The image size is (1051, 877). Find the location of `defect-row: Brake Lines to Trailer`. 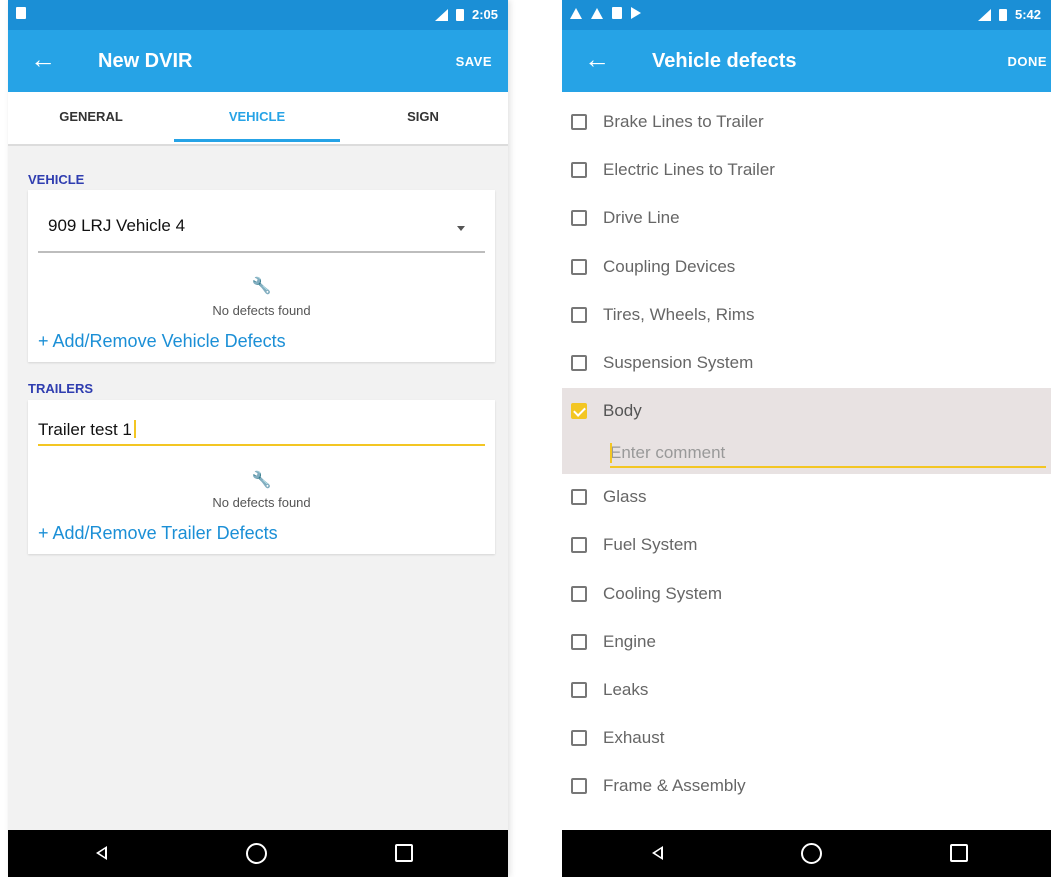

defect-row: Brake Lines to Trailer is located at coordinates (806, 123).